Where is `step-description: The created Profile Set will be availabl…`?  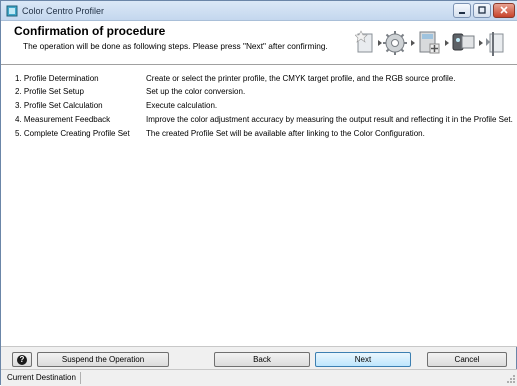
step-description: The created Profile Set will be availabl… is located at coordinates (285, 133).